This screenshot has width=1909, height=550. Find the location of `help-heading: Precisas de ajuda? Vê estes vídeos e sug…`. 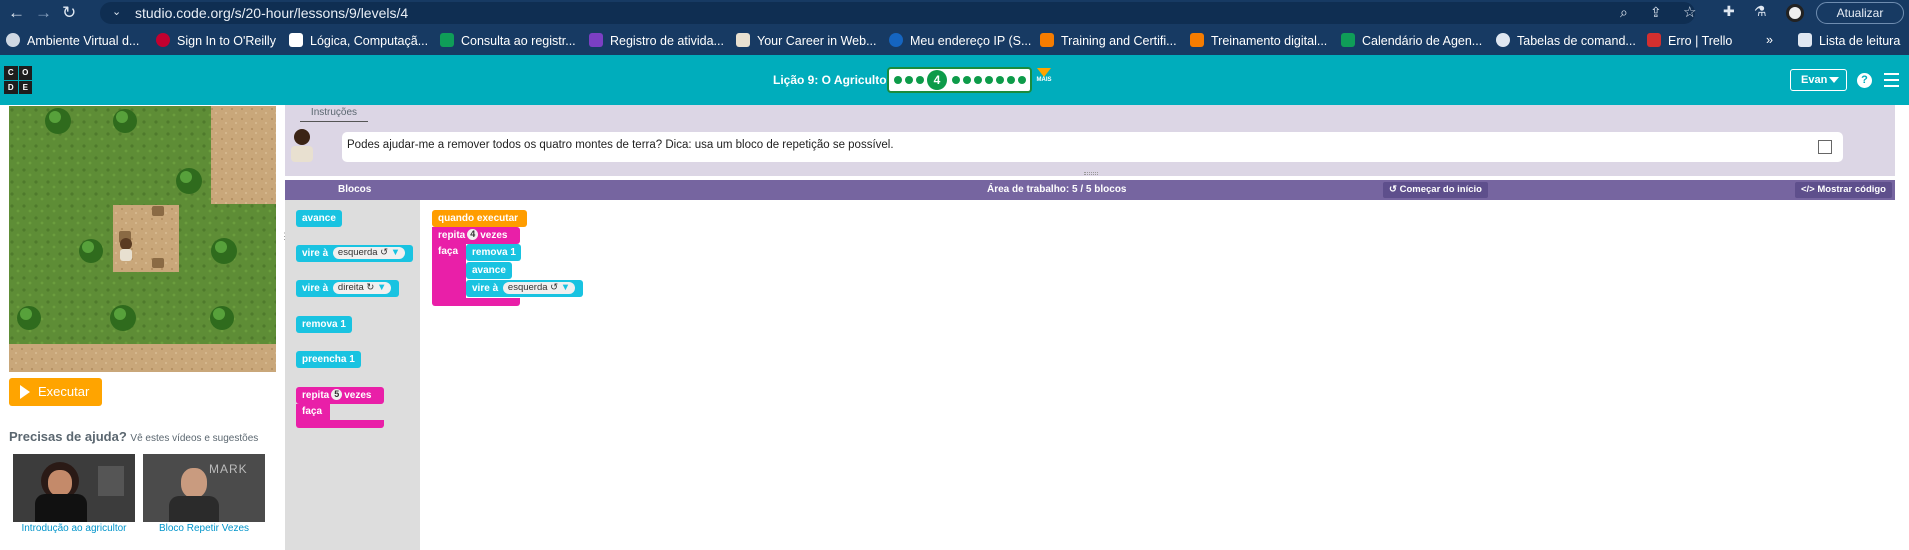

help-heading: Precisas de ajuda? Vê estes vídeos e sug… is located at coordinates (134, 436).